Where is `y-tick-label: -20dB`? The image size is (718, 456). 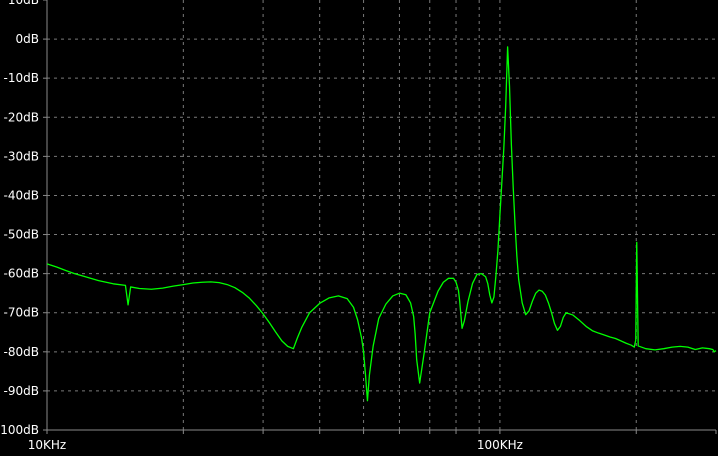 y-tick-label: -20dB is located at coordinates (21, 117).